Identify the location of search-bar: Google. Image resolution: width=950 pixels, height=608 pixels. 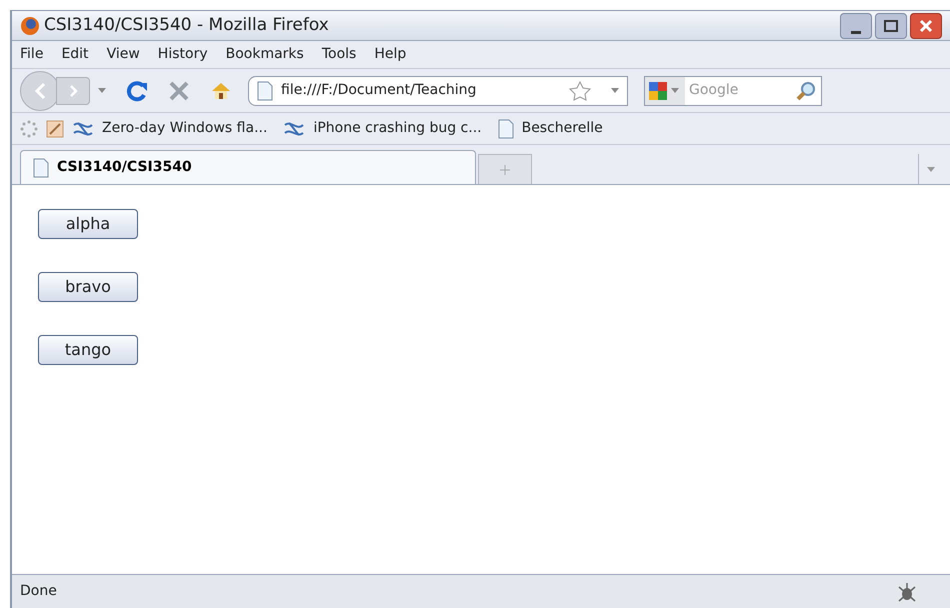
(733, 91).